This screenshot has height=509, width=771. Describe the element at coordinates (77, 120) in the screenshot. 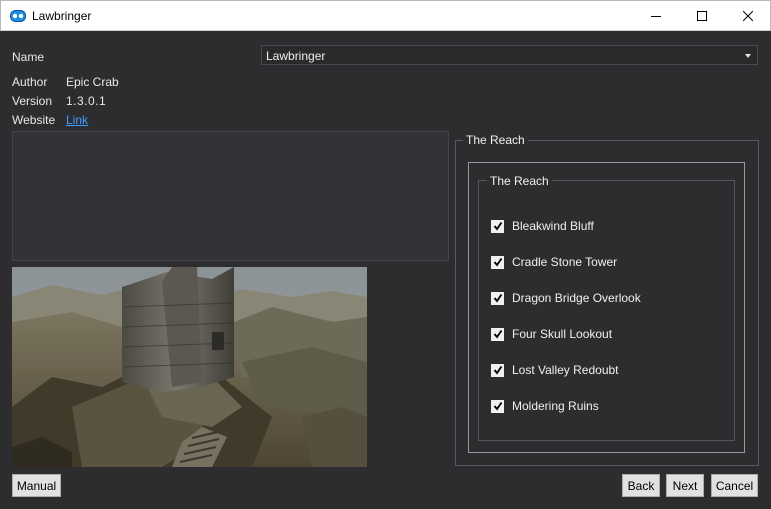

I see `website-link: Link` at that location.